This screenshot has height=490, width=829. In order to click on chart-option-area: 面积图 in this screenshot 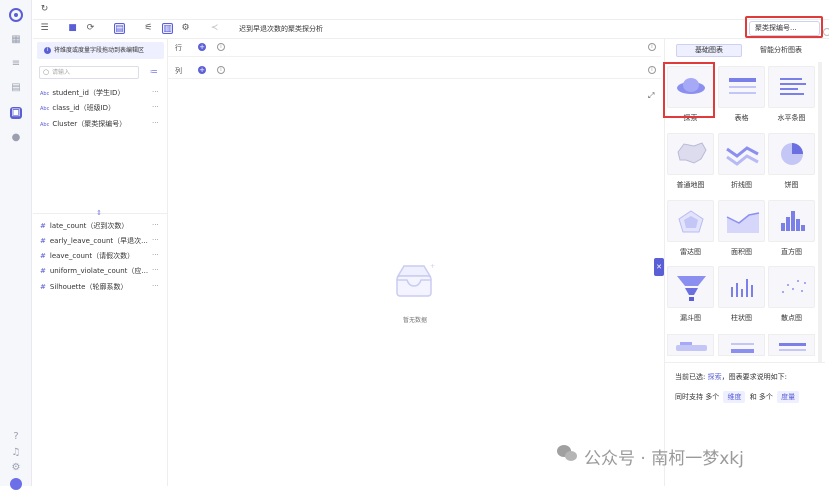, I will do `click(741, 228)`.